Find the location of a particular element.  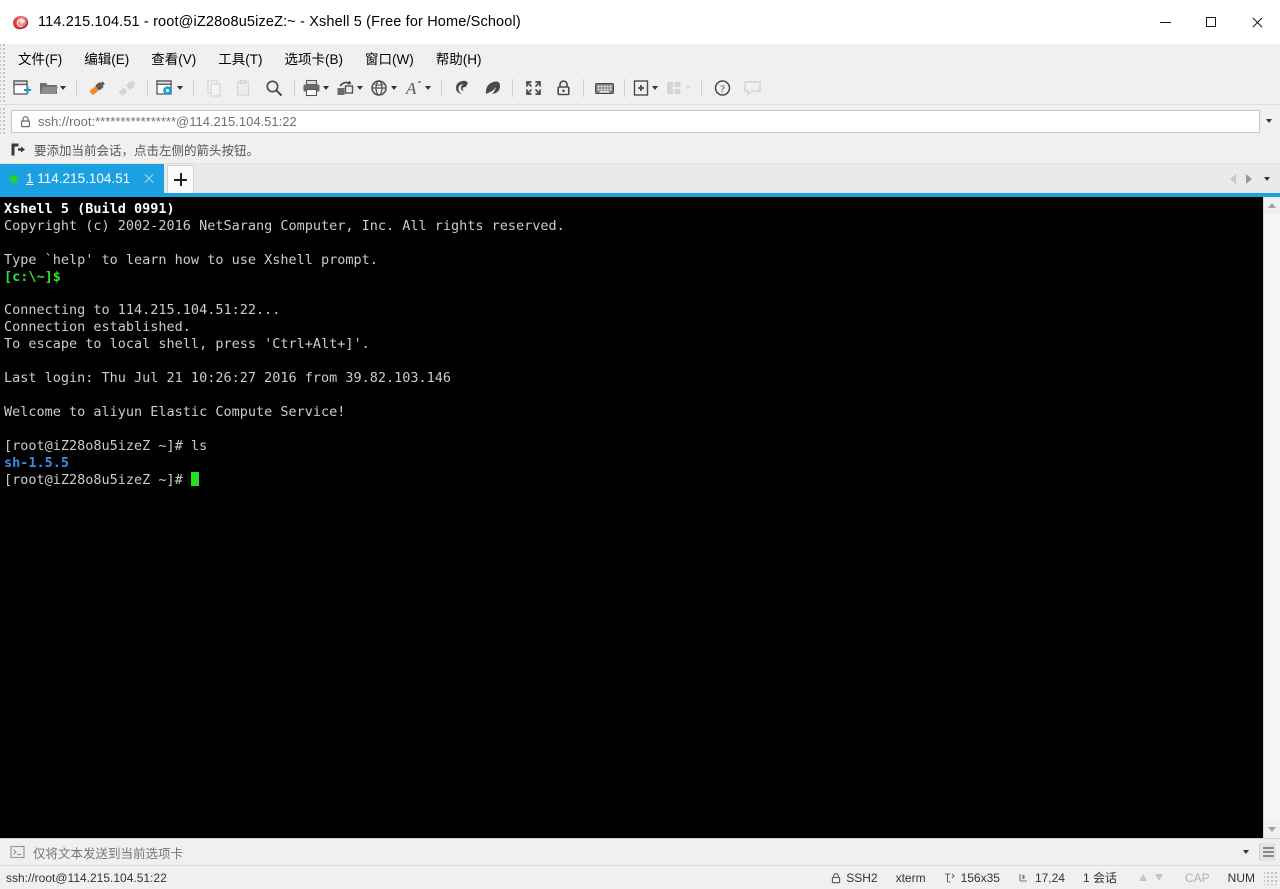

terminal-prompt-icon is located at coordinates (17, 852).